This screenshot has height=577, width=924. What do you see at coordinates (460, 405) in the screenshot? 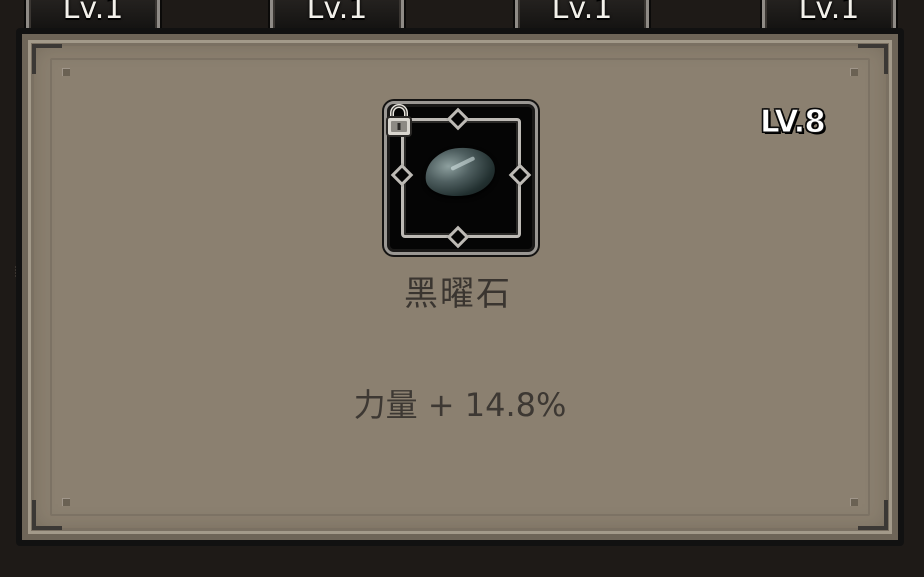
I see `item-stat: 力量 + 14.8%` at bounding box center [460, 405].